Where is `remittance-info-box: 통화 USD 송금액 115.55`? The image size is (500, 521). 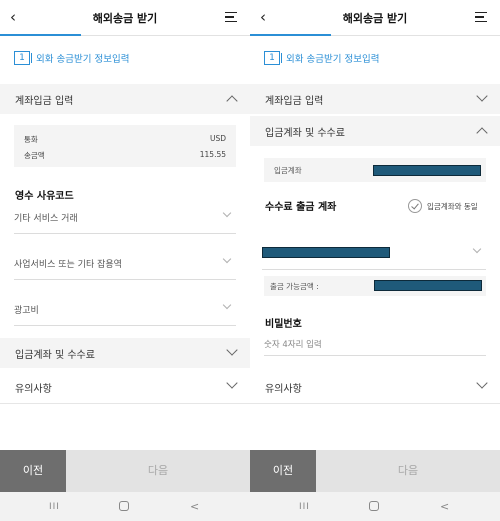 remittance-info-box: 통화 USD 송금액 115.55 is located at coordinates (125, 146).